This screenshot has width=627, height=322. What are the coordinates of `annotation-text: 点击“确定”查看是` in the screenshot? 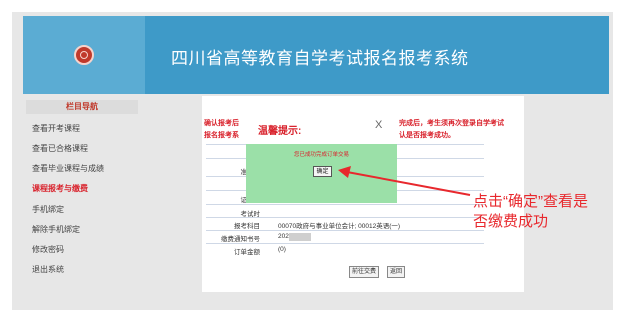 It's located at (530, 201).